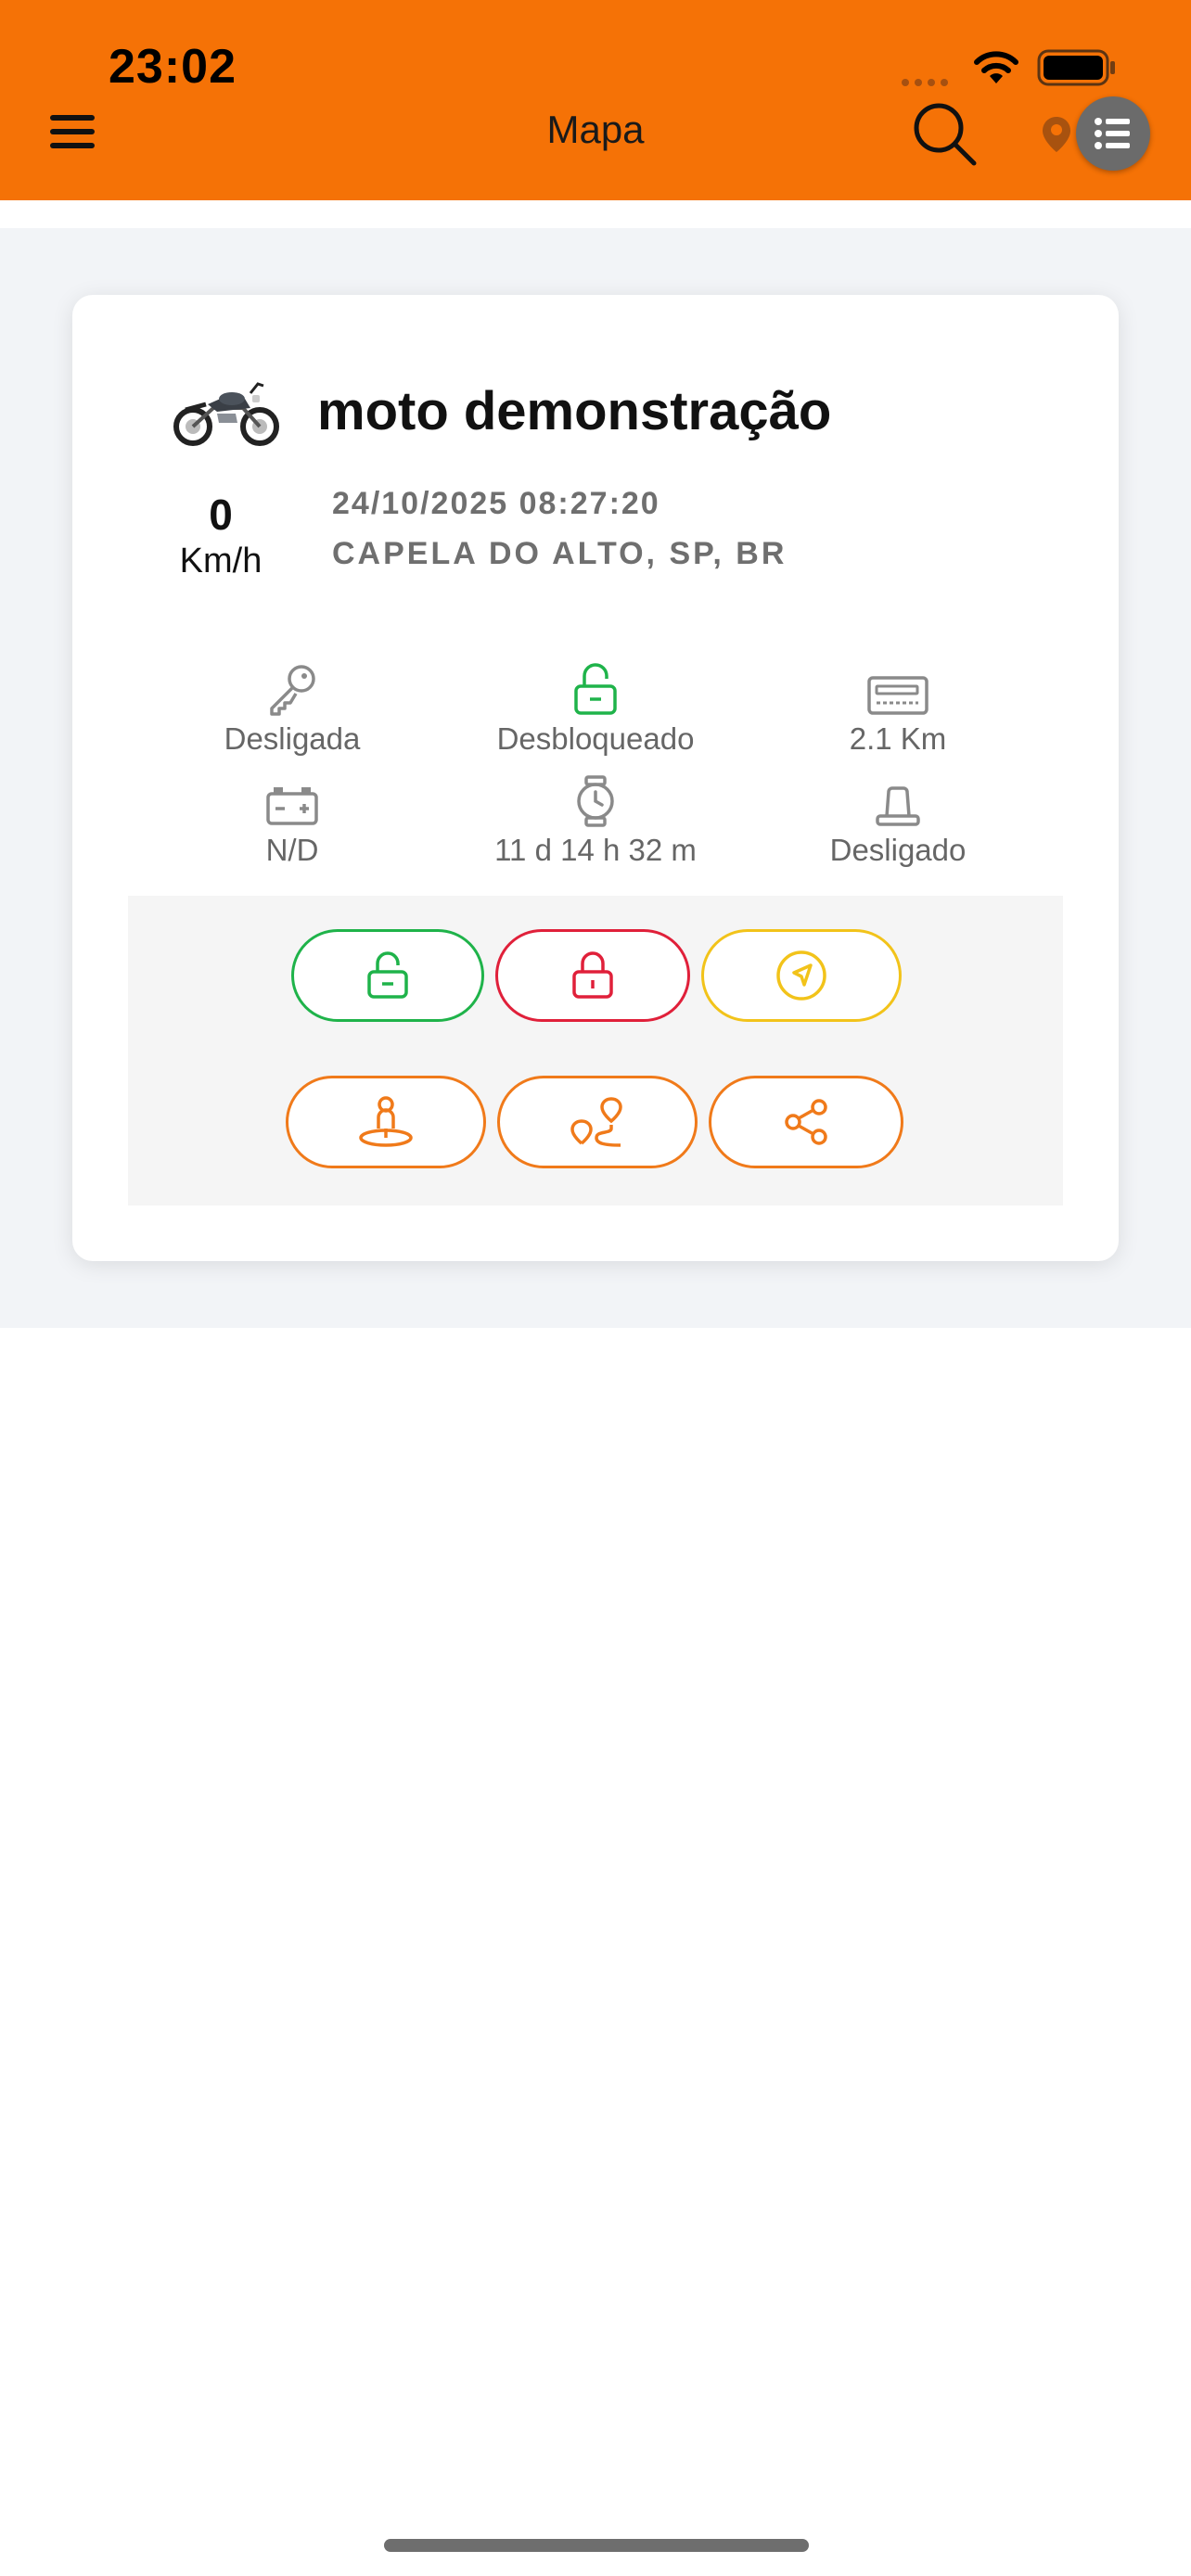  Describe the element at coordinates (597, 2545) in the screenshot. I see `home-indicator` at that location.